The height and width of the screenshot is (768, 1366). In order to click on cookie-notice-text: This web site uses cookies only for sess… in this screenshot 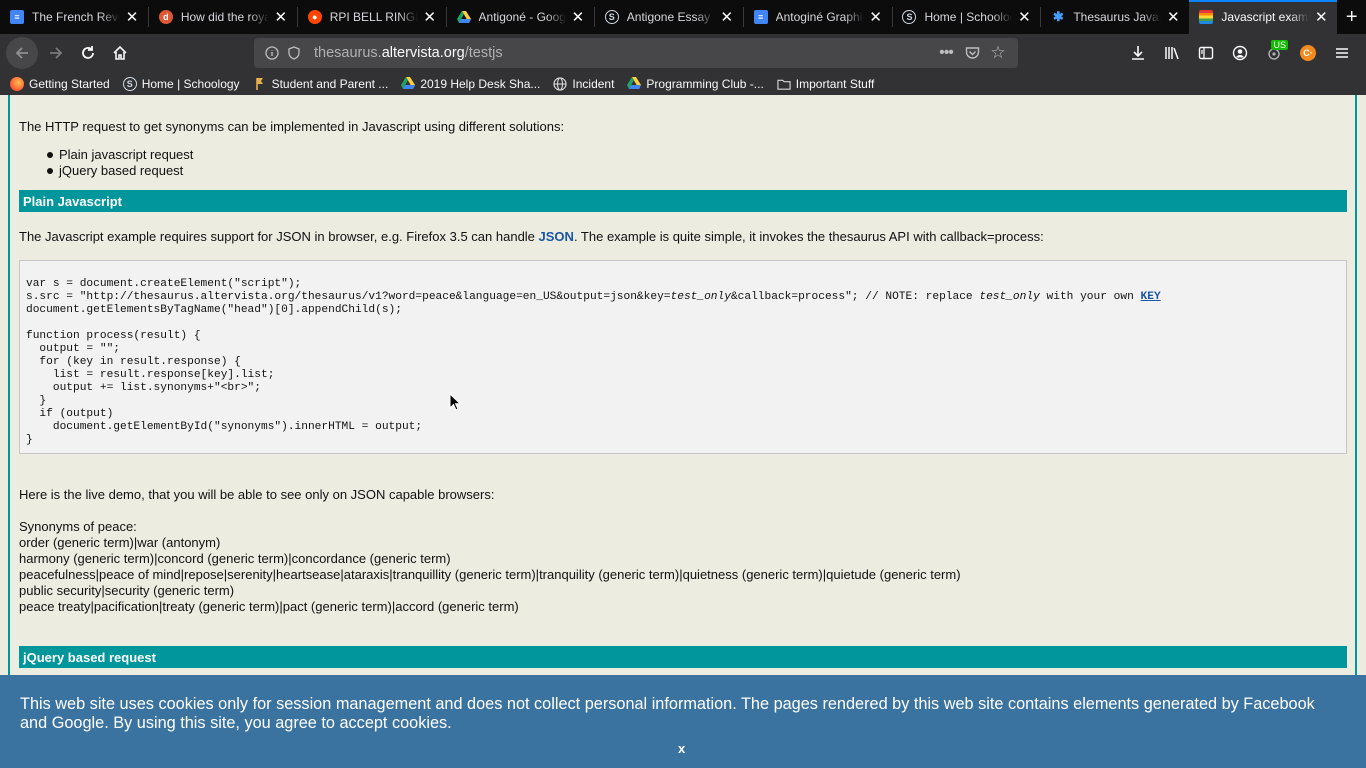, I will do `click(667, 713)`.